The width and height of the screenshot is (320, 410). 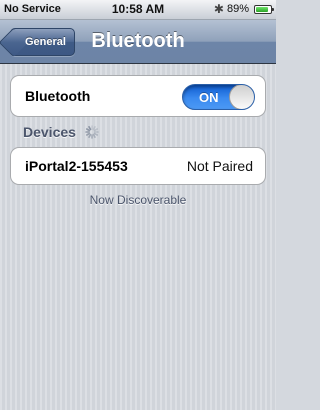 I want to click on battery-percent: 89%, so click(x=237, y=9).